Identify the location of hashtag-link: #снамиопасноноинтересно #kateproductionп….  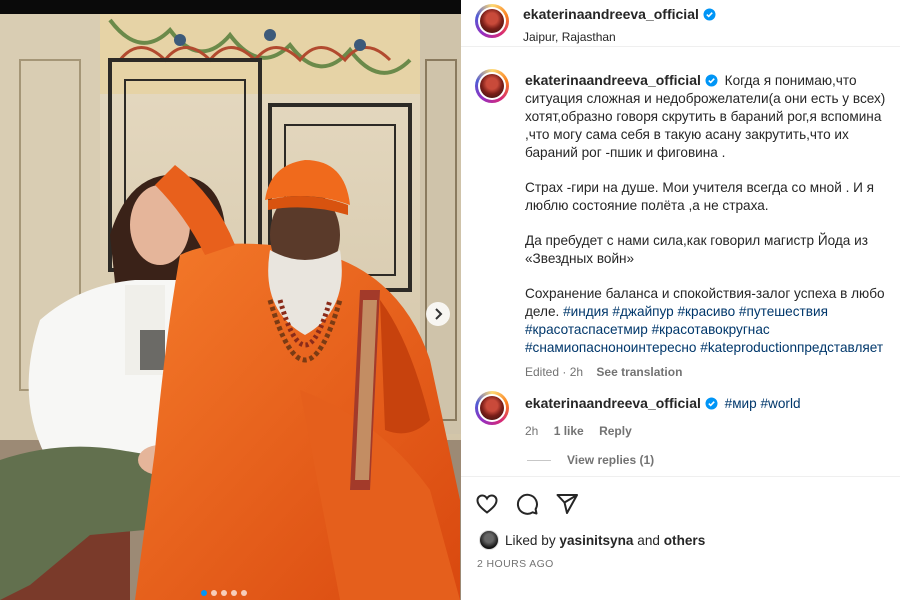
(704, 347).